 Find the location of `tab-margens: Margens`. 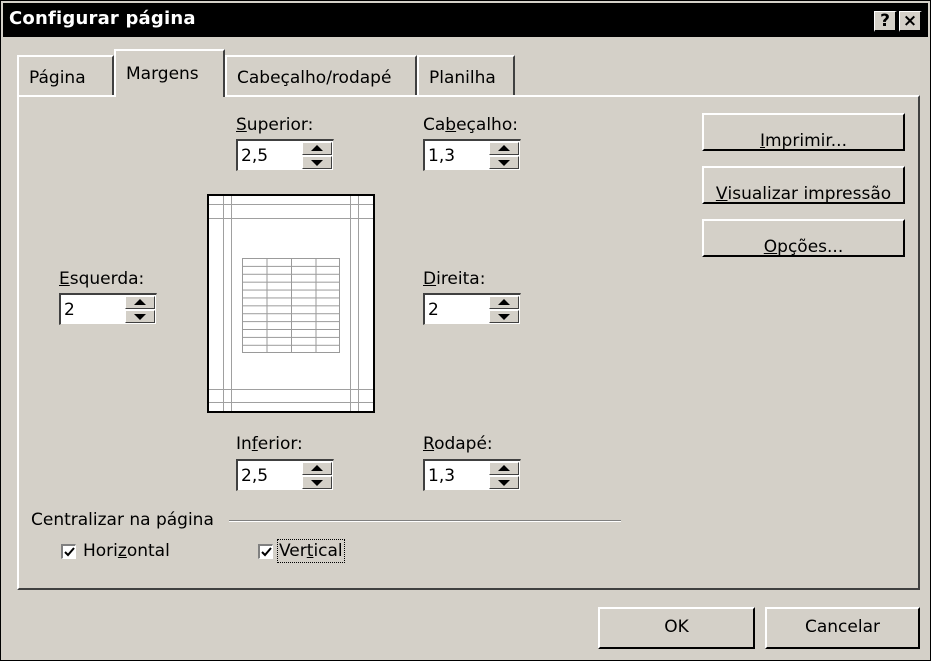

tab-margens: Margens is located at coordinates (169, 73).